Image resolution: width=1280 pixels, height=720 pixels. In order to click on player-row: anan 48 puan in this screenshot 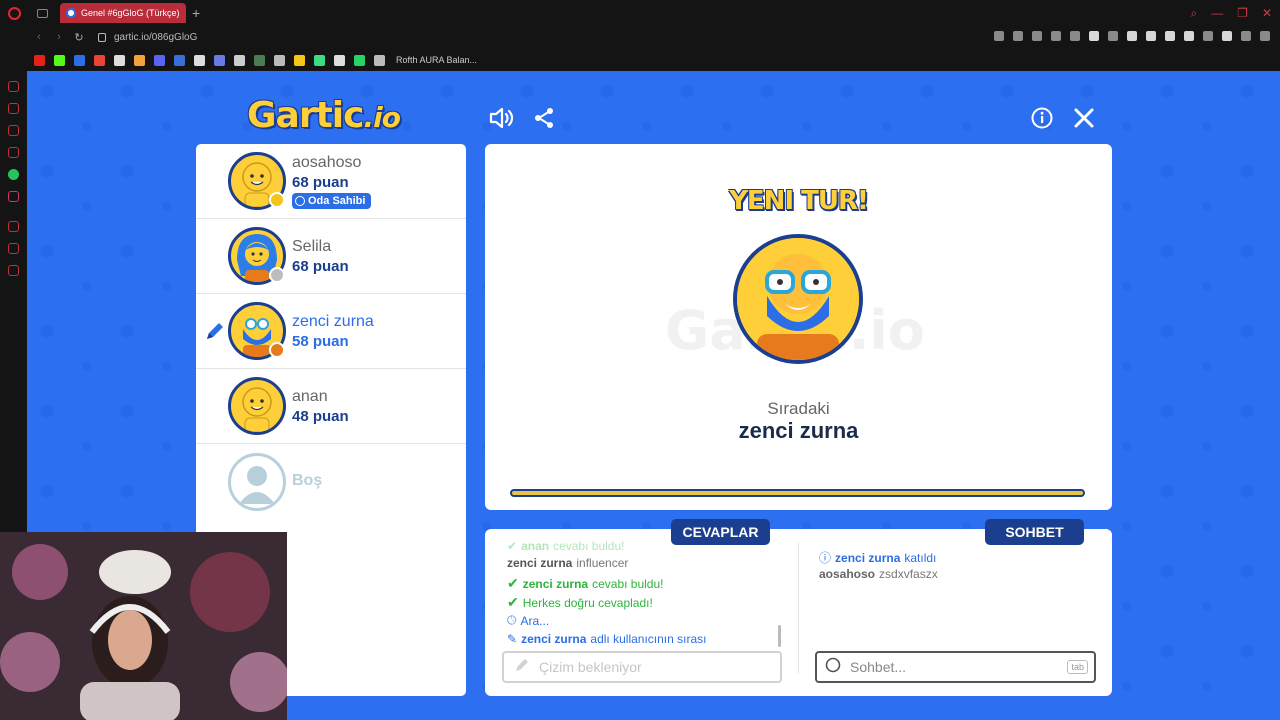, I will do `click(331, 406)`.